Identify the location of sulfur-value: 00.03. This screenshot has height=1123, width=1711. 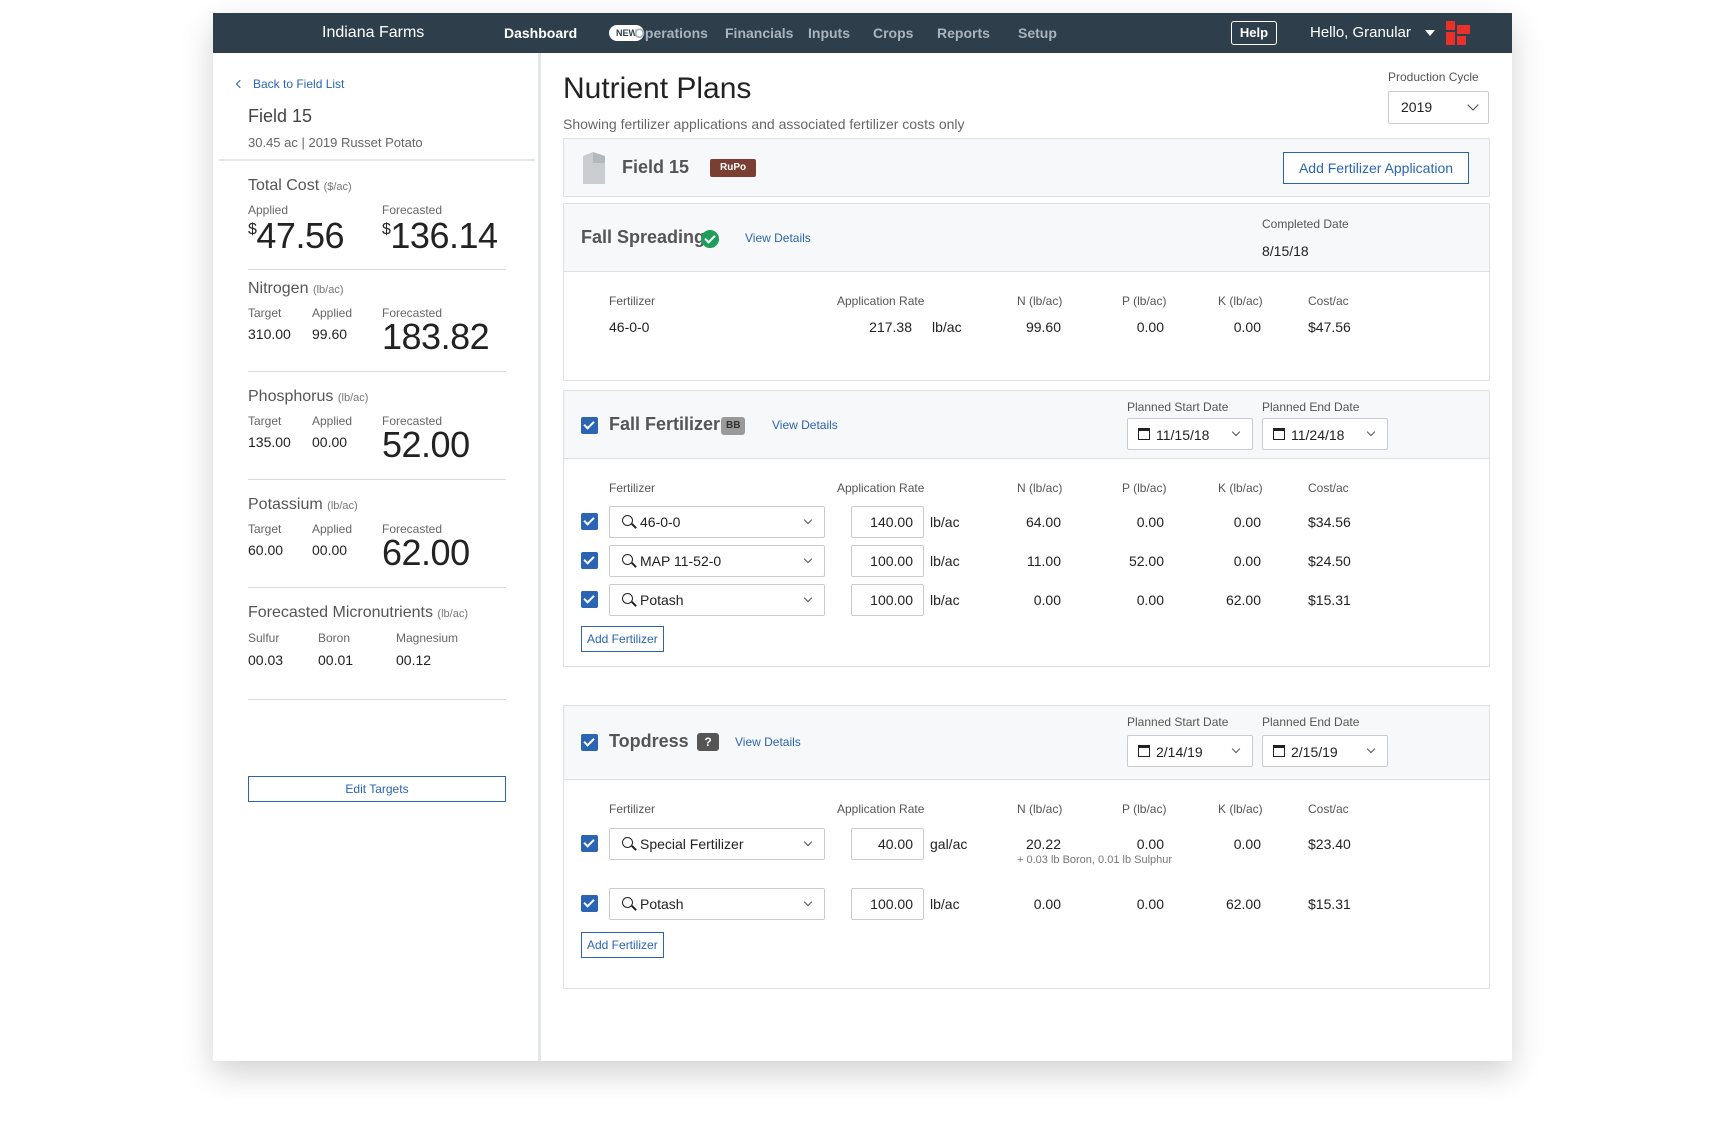
(266, 660).